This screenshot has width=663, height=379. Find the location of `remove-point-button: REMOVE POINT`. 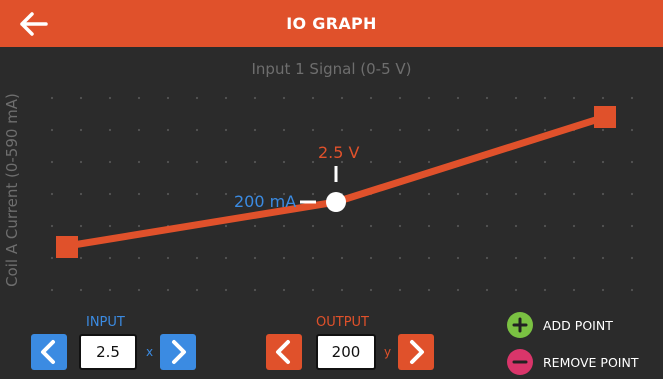

remove-point-button: REMOVE POINT is located at coordinates (582, 363).